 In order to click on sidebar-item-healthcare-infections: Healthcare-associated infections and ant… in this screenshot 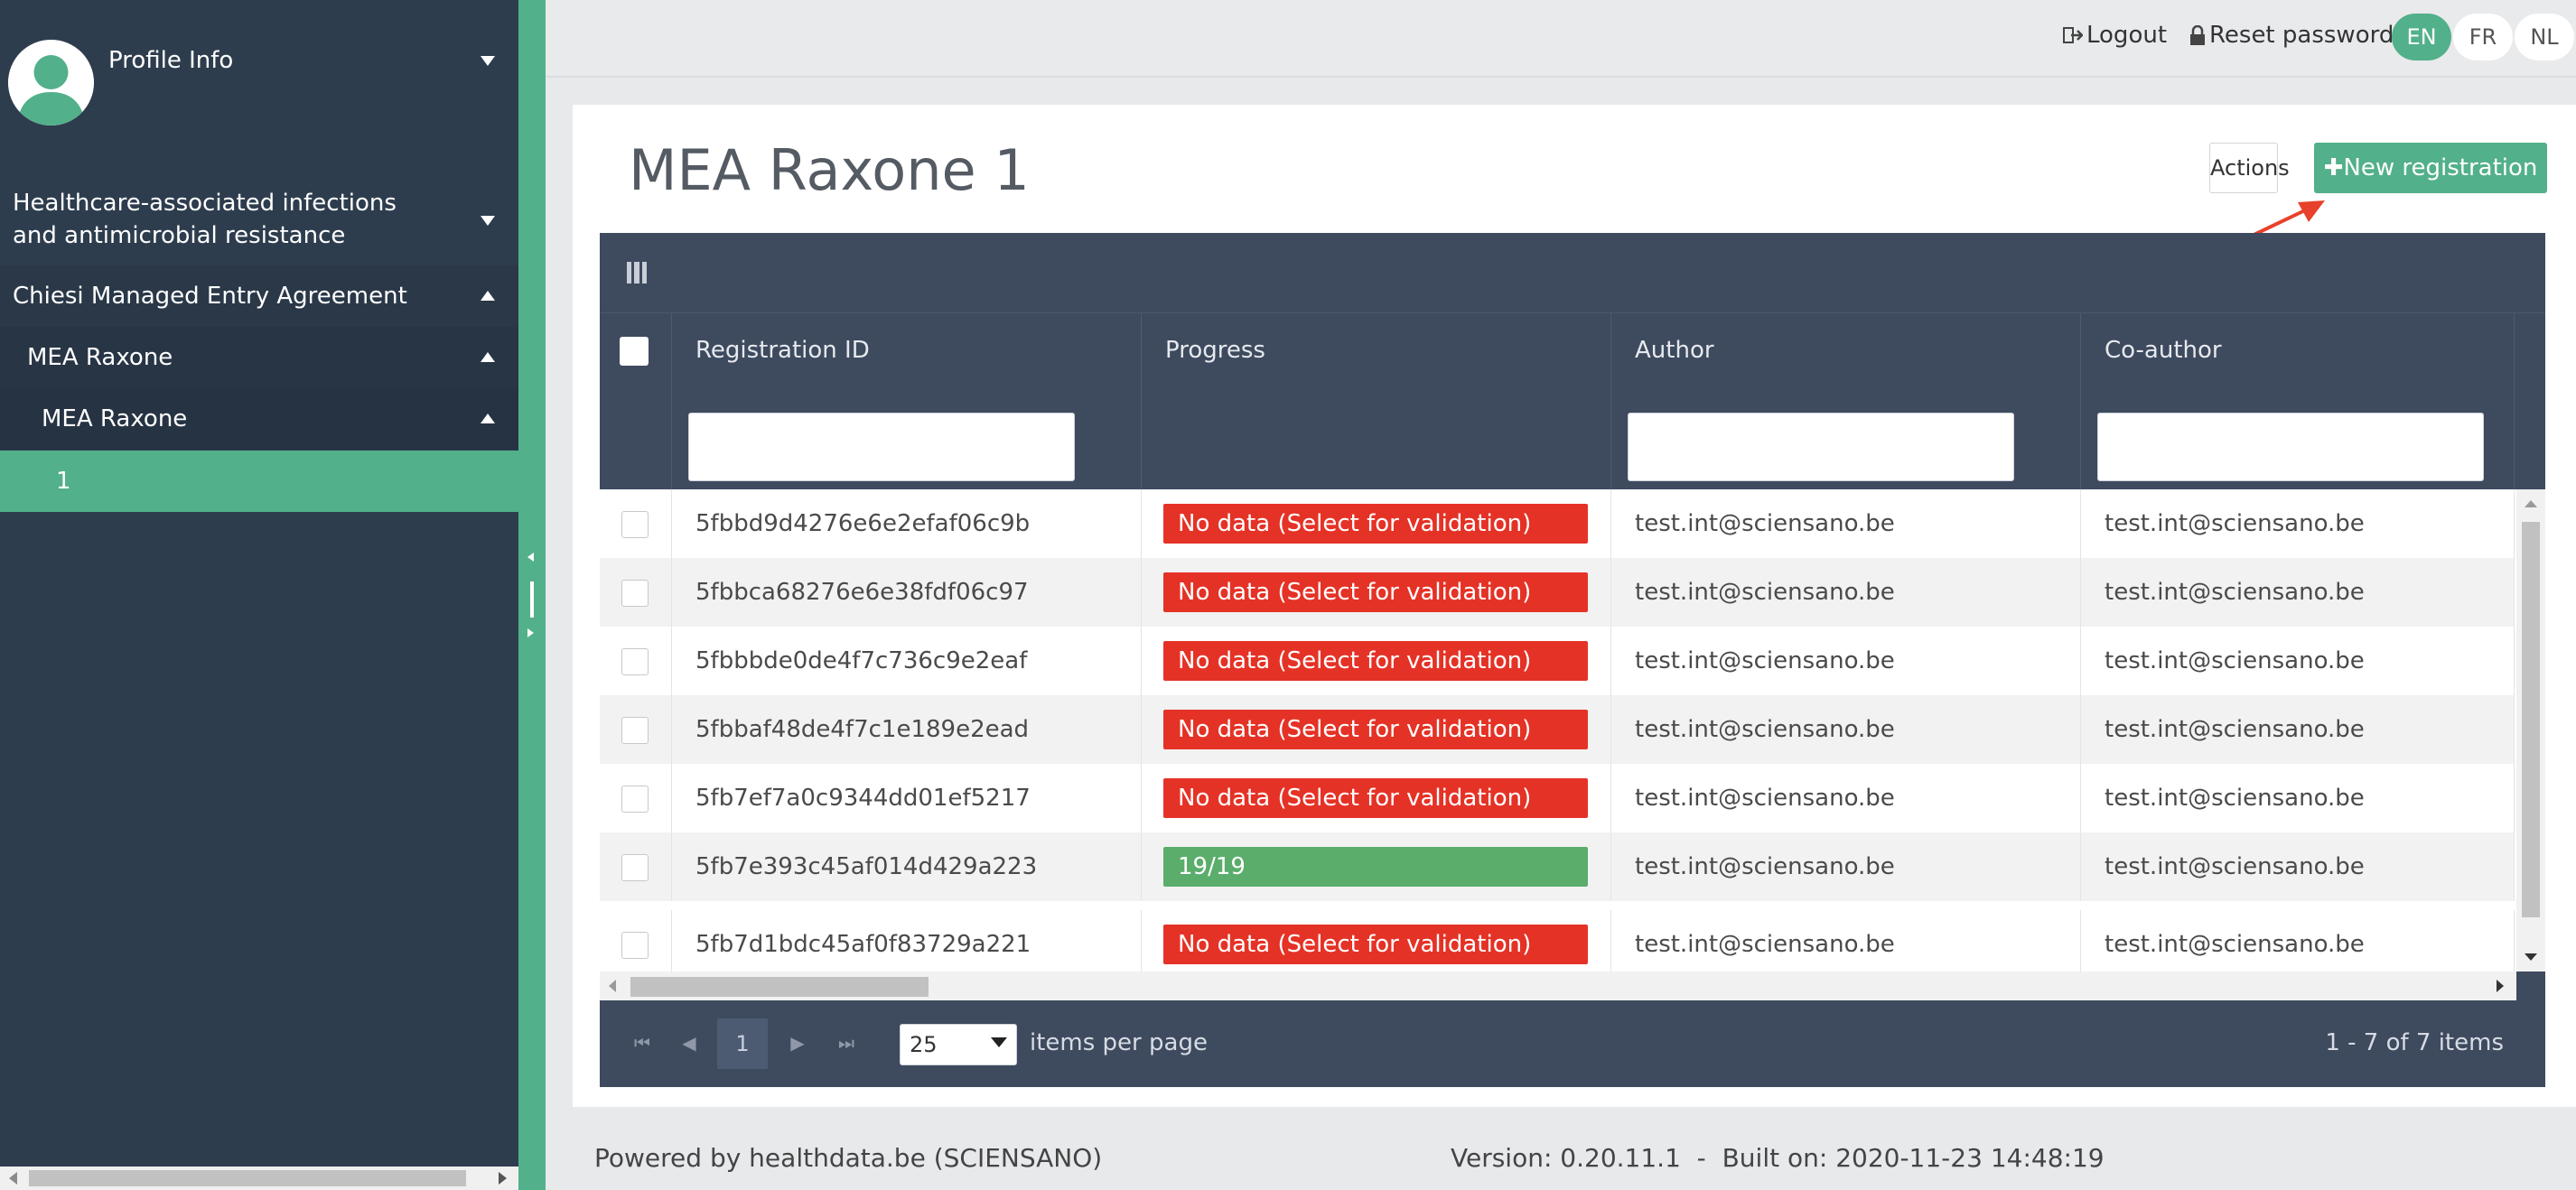, I will do `click(259, 219)`.